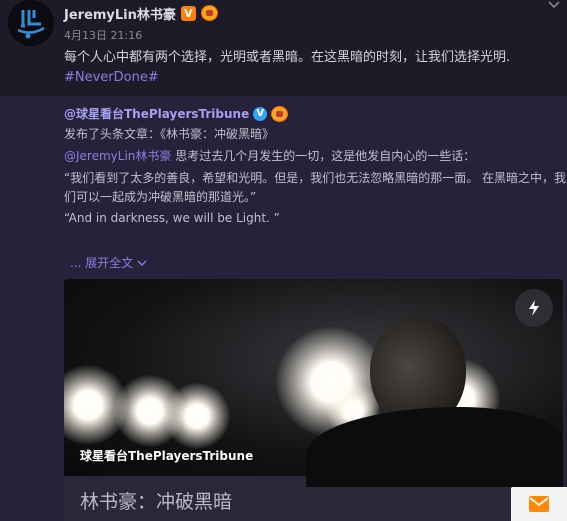  What do you see at coordinates (534, 308) in the screenshot?
I see `lightning-icon` at bounding box center [534, 308].